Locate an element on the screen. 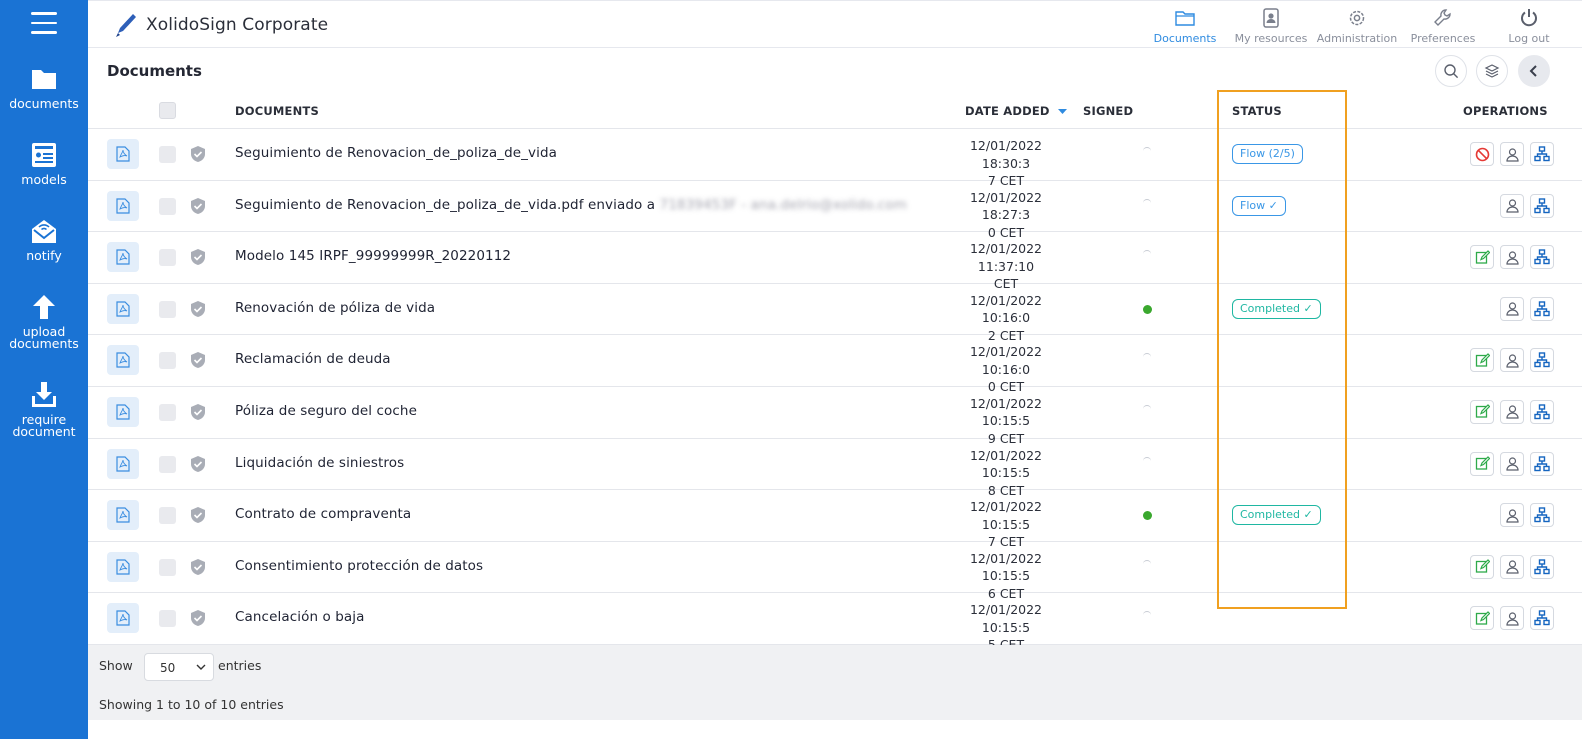 The width and height of the screenshot is (1582, 739). models-icon is located at coordinates (44, 155).